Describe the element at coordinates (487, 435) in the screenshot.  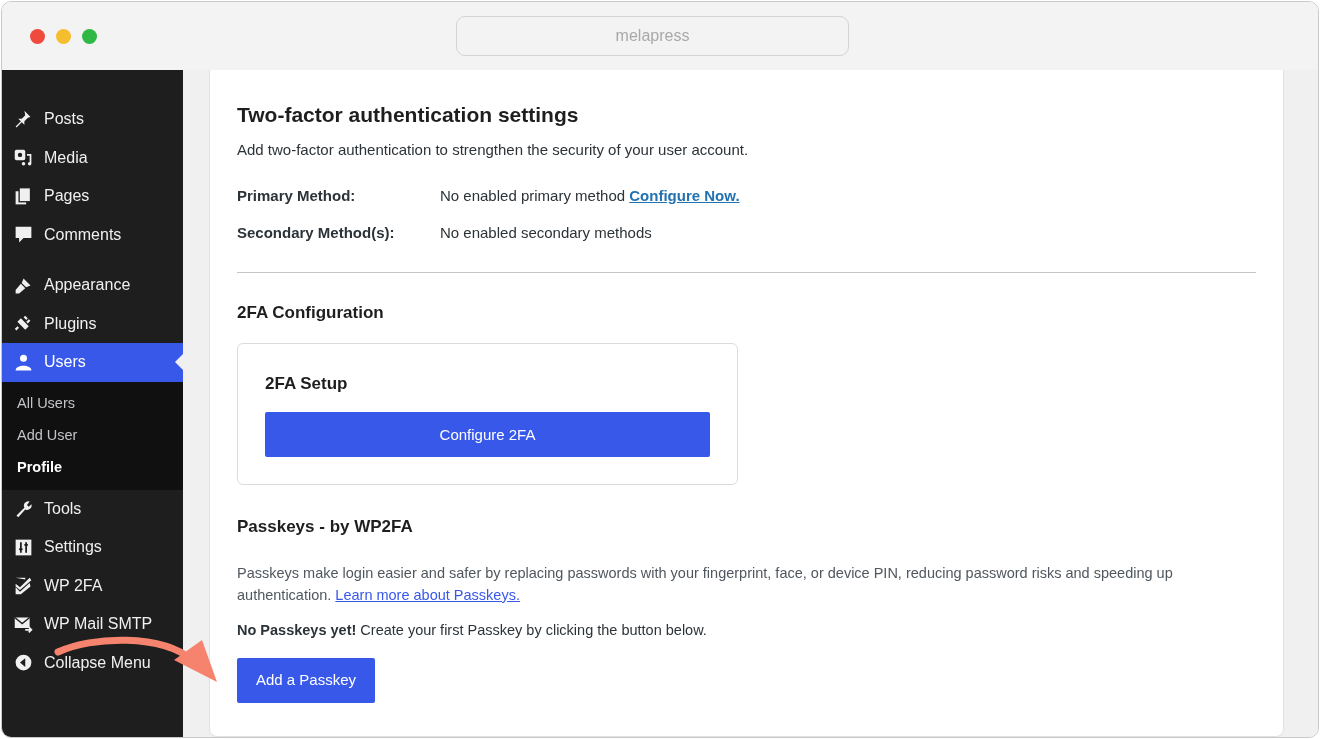
I see `configure-button: Configure 2FA` at that location.